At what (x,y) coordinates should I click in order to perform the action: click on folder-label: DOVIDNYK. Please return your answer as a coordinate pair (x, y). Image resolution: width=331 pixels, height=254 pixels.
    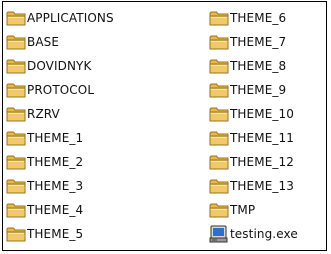
    Looking at the image, I should click on (59, 66).